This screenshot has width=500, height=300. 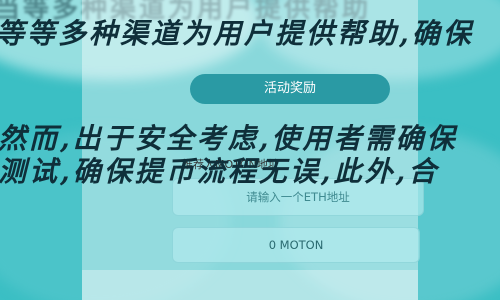 What do you see at coordinates (250, 285) in the screenshot?
I see `card-bottom-bar` at bounding box center [250, 285].